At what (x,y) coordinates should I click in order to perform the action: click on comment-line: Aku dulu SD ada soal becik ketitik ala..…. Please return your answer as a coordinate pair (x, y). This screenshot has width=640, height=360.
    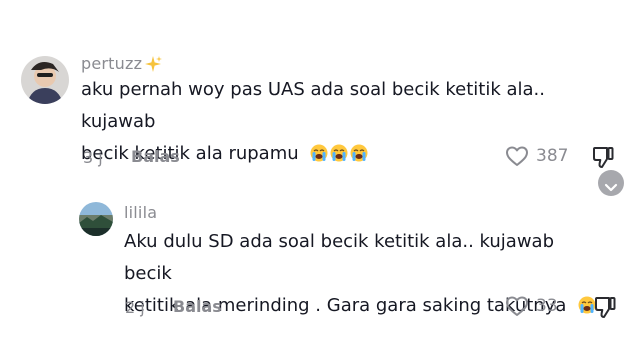
    Looking at the image, I should click on (339, 257).